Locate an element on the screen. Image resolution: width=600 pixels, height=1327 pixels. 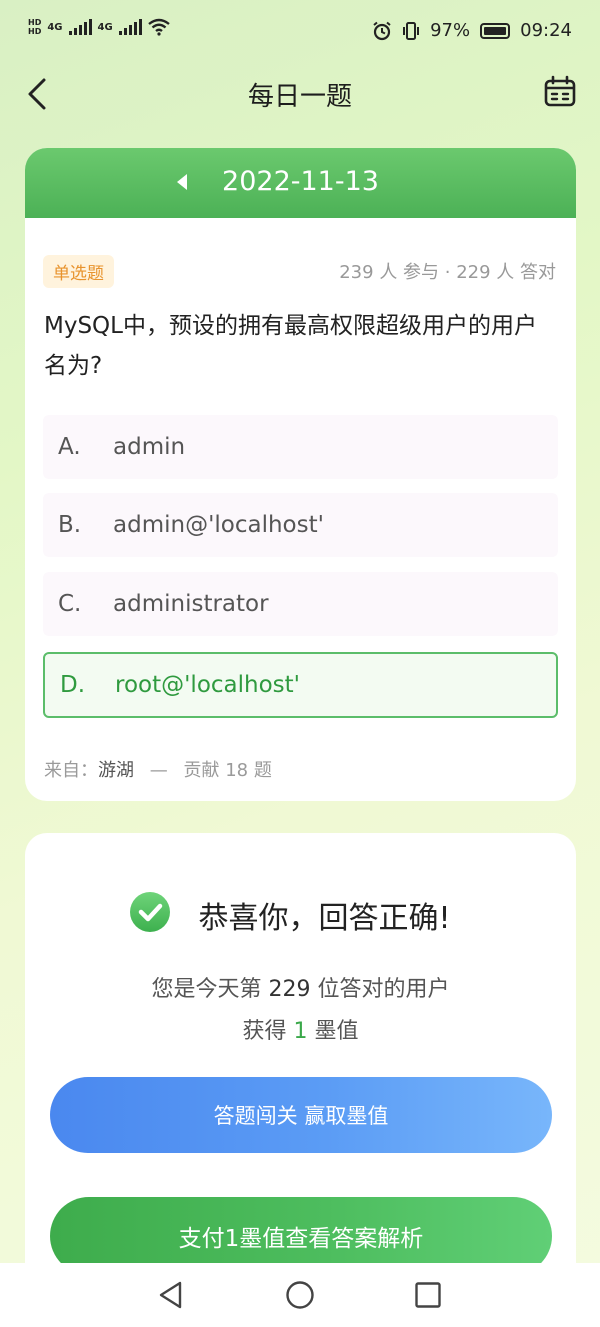
option-a: A. admin is located at coordinates (300, 447).